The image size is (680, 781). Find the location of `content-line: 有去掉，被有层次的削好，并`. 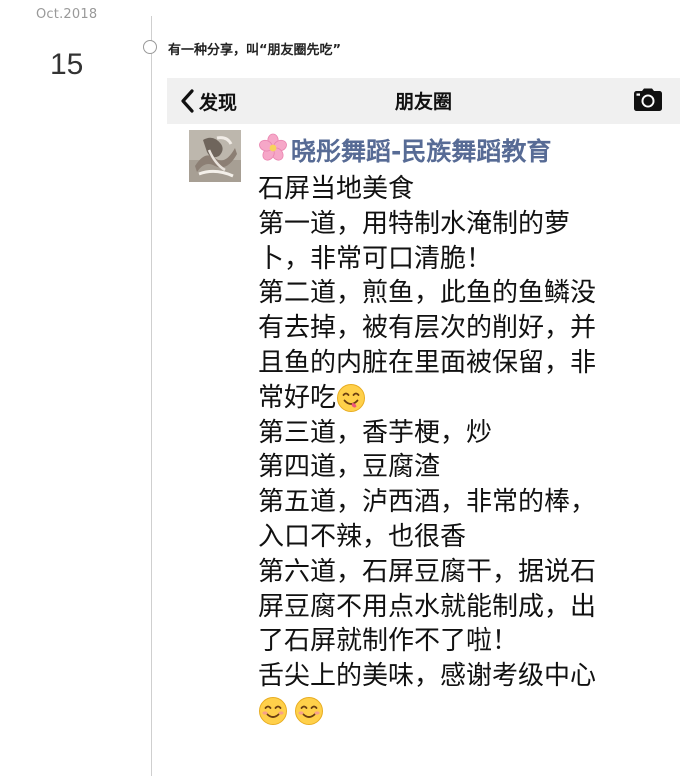

content-line: 有去掉，被有层次的削好，并 is located at coordinates (427, 328).